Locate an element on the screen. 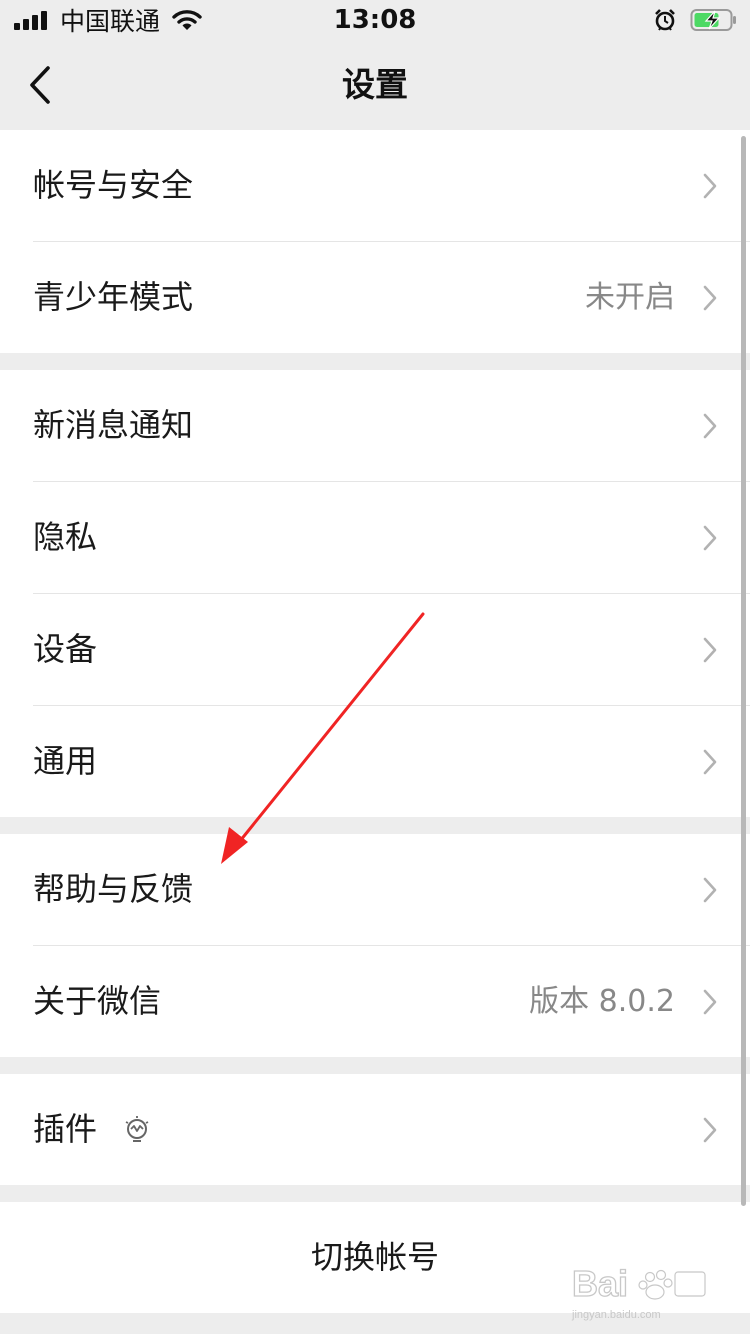  plugin-bulb-icon is located at coordinates (137, 1129).